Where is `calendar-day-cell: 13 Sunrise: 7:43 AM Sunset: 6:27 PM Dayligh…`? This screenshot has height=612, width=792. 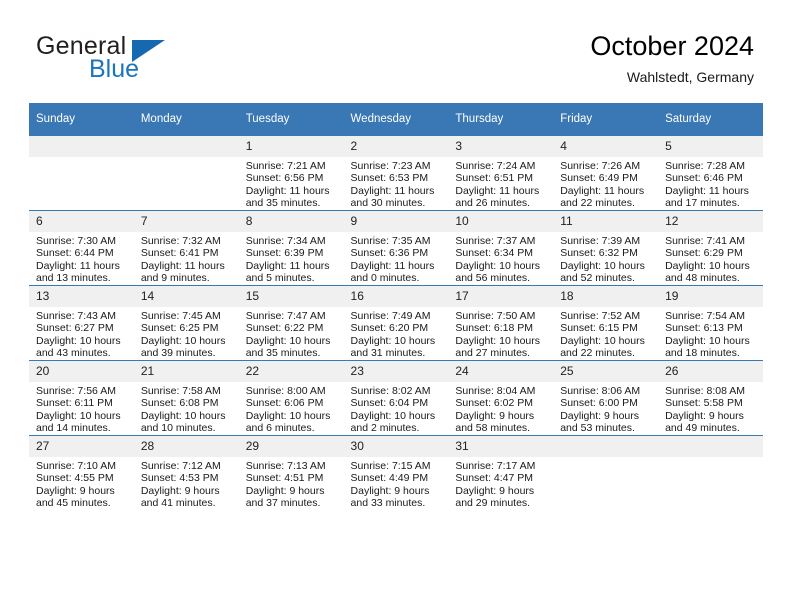 calendar-day-cell: 13 Sunrise: 7:43 AM Sunset: 6:27 PM Dayligh… is located at coordinates (81, 323).